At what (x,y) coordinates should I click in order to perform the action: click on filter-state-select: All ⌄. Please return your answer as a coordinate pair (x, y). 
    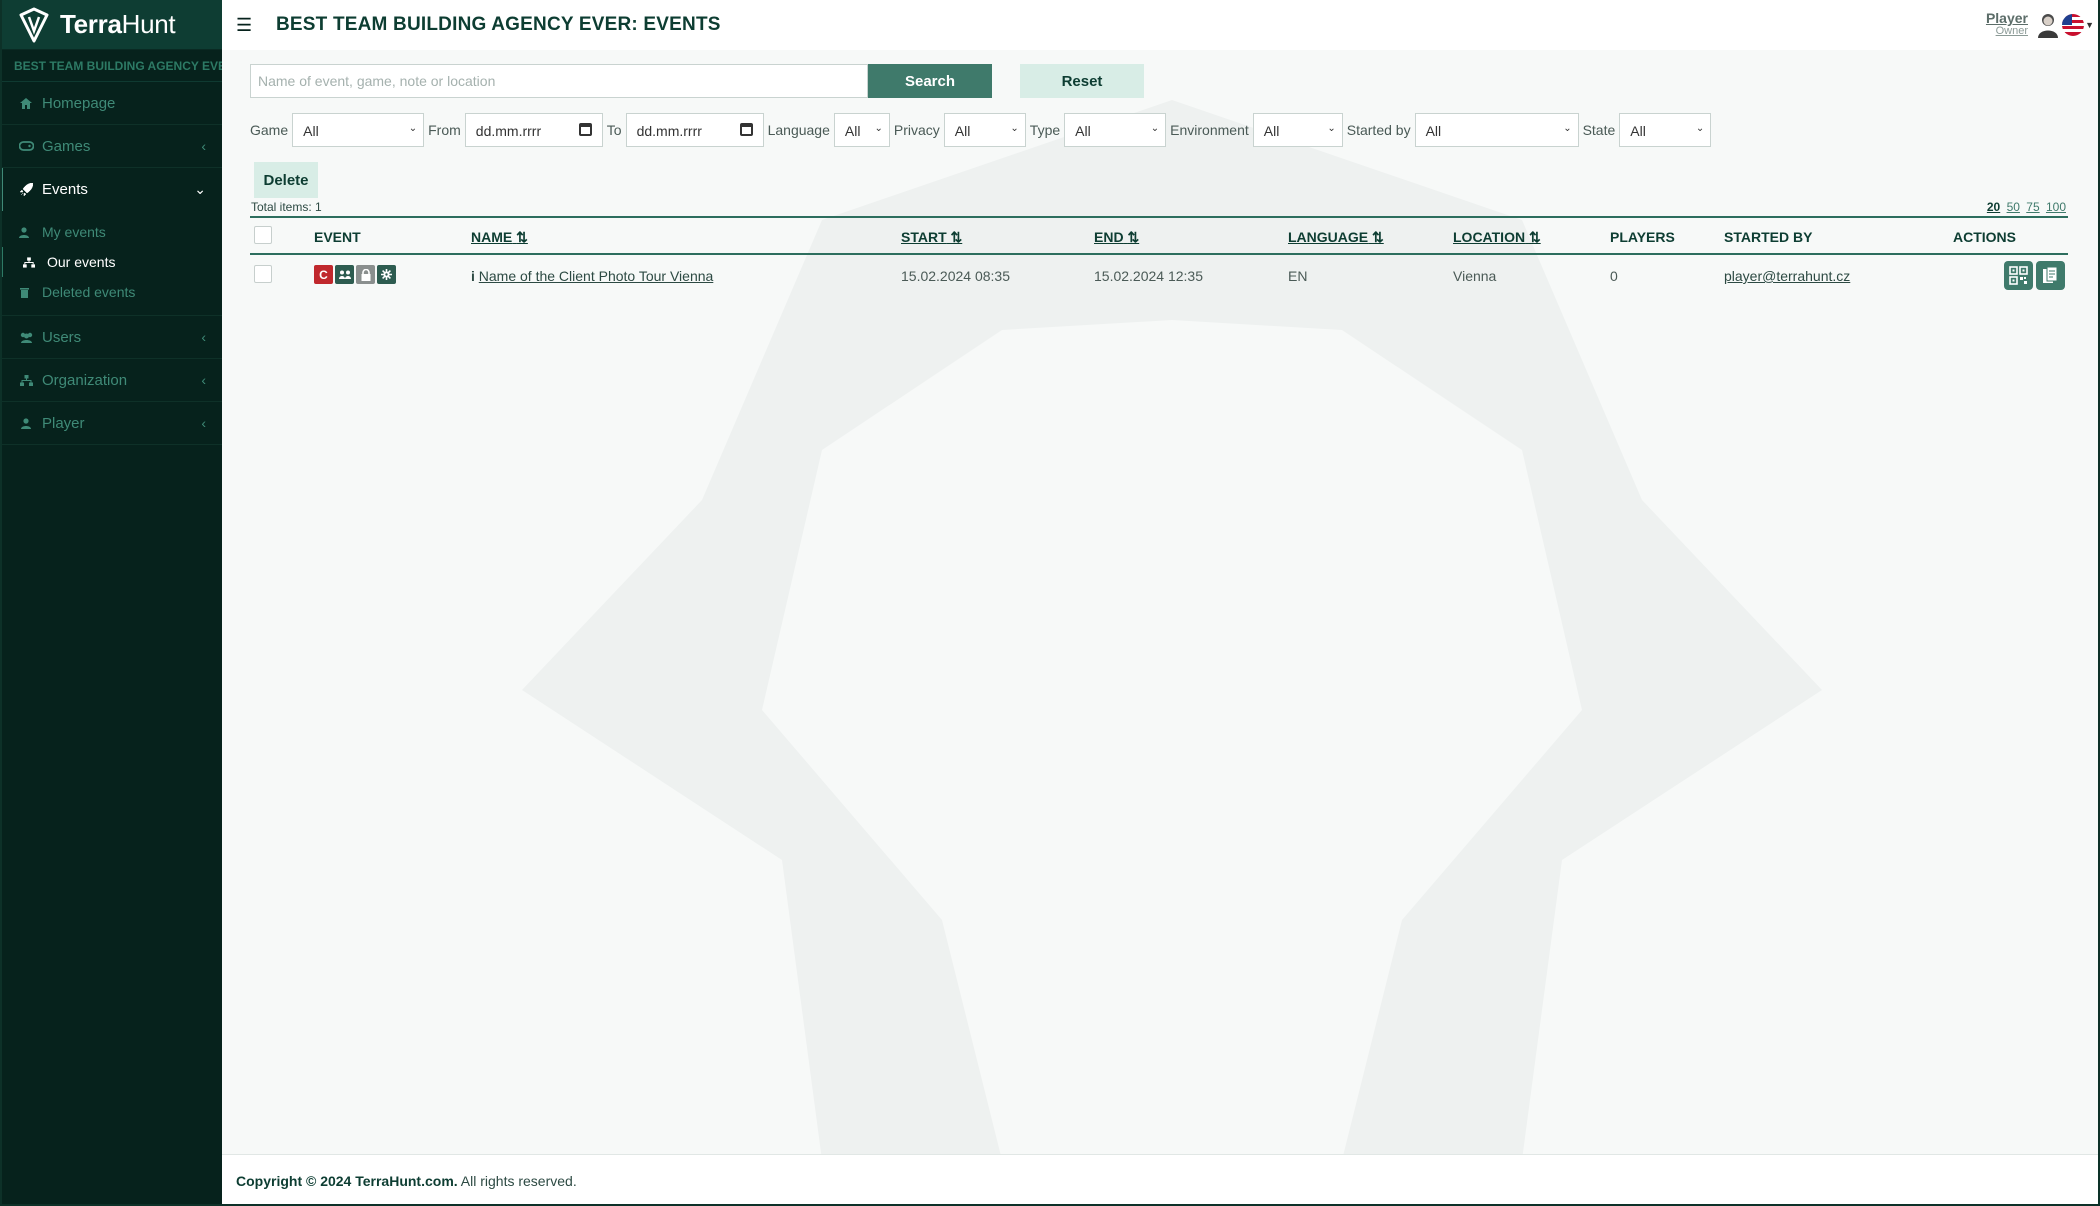
    Looking at the image, I should click on (1665, 130).